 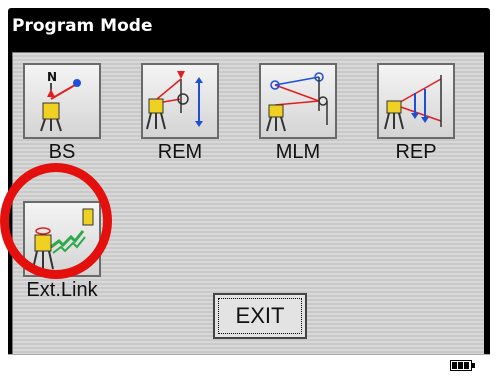 I want to click on repetition-icon, so click(x=413, y=102).